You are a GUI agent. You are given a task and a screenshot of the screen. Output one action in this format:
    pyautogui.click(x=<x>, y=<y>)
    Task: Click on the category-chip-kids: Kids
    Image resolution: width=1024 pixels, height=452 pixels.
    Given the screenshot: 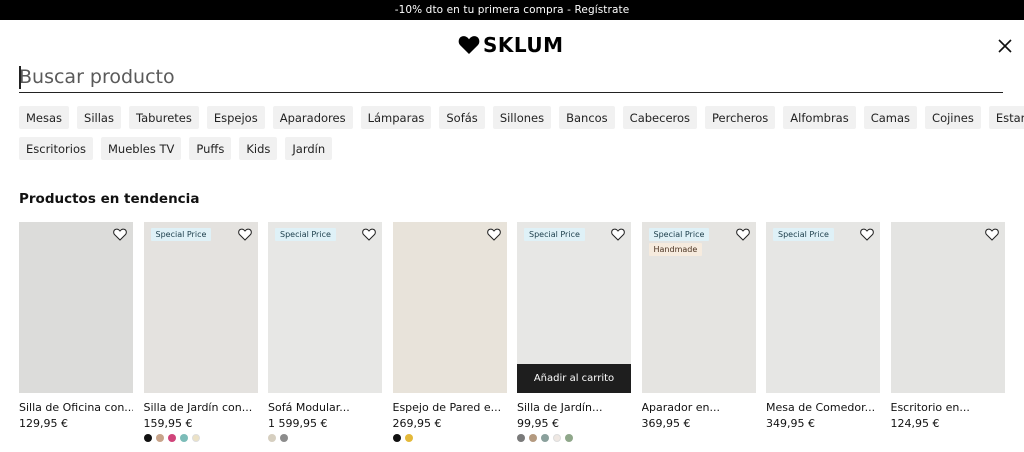 What is the action you would take?
    pyautogui.click(x=258, y=148)
    